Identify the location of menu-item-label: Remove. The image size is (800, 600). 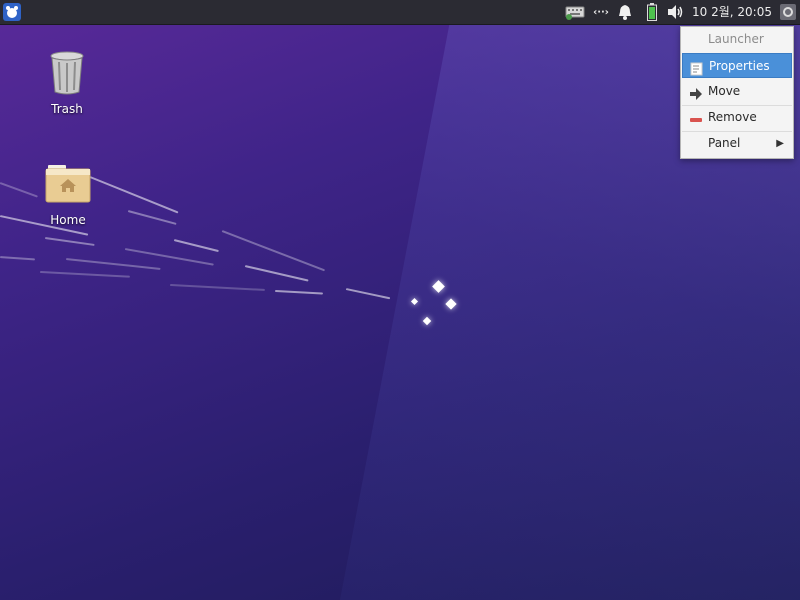
(732, 117).